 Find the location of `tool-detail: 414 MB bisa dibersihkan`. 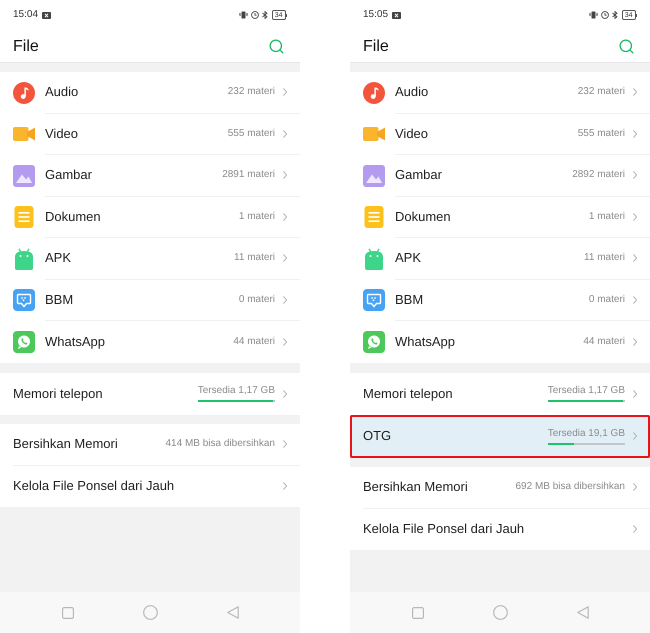

tool-detail: 414 MB bisa dibersihkan is located at coordinates (220, 444).